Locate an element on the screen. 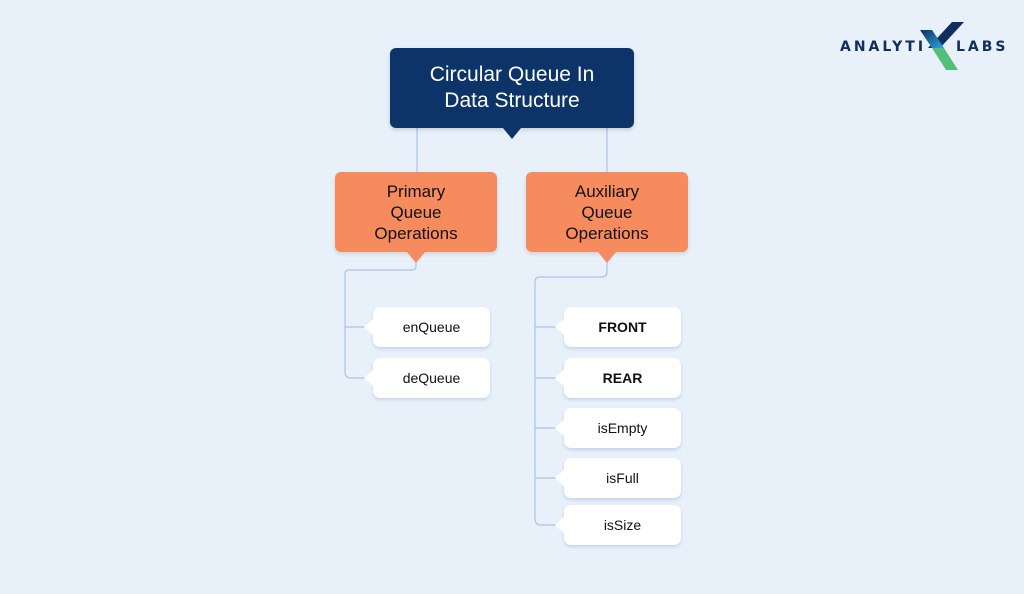  title-line-2: Data Structure is located at coordinates (512, 100).